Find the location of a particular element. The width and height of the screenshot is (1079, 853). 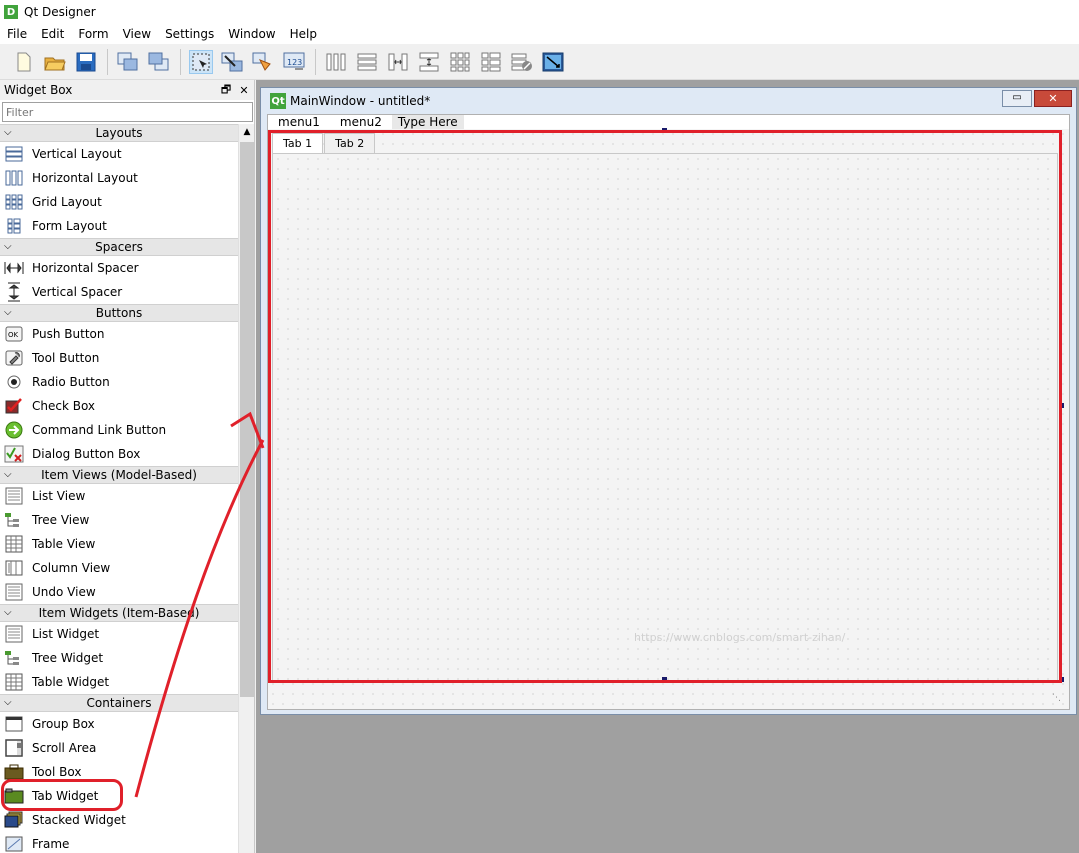

break-layout-icon is located at coordinates (522, 62).